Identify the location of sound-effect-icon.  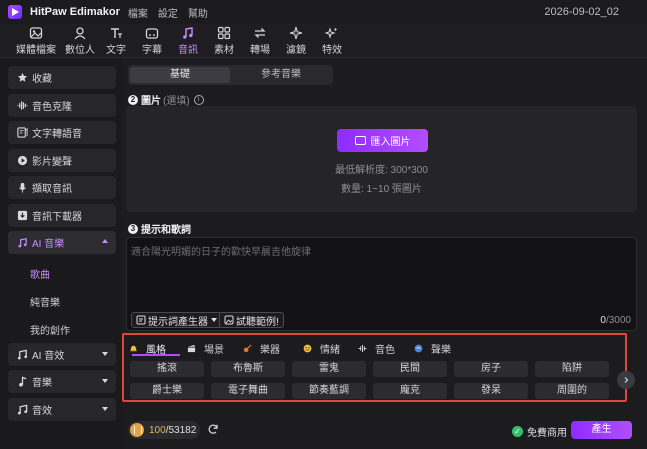
(22, 410).